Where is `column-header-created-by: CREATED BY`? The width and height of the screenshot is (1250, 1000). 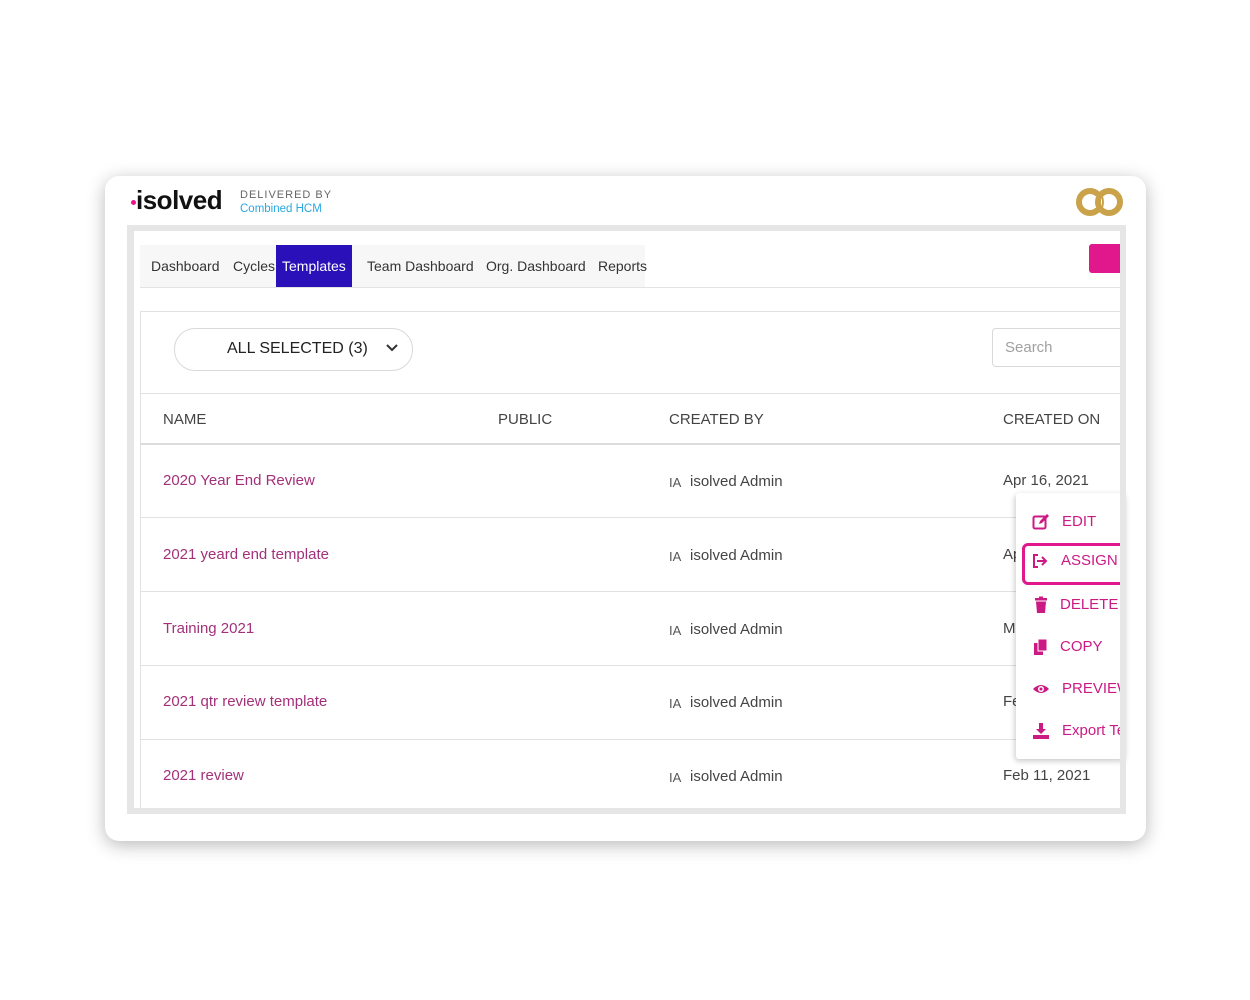
column-header-created-by: CREATED BY is located at coordinates (716, 419).